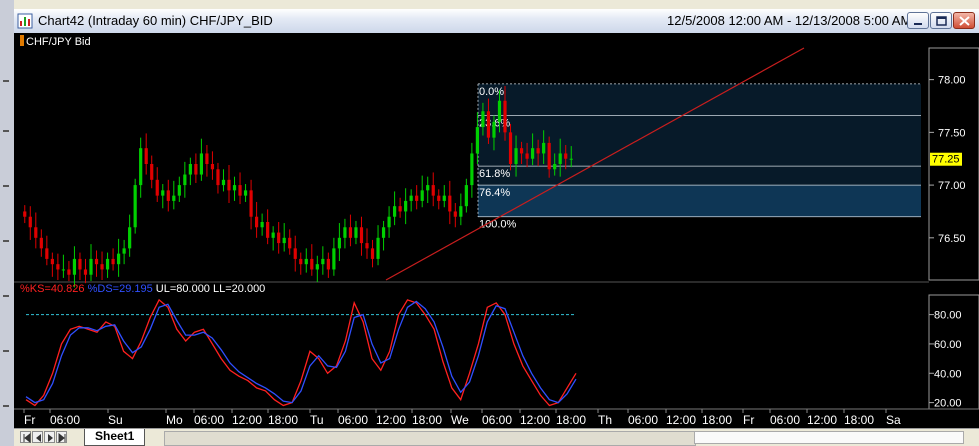  What do you see at coordinates (49, 437) in the screenshot?
I see `next-sheet-button` at bounding box center [49, 437].